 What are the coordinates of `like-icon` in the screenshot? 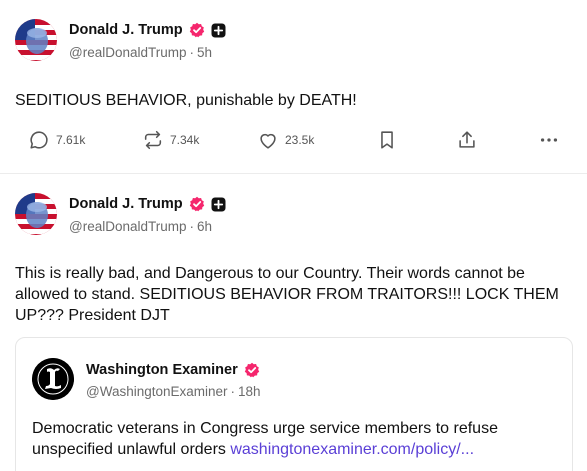 It's located at (268, 141).